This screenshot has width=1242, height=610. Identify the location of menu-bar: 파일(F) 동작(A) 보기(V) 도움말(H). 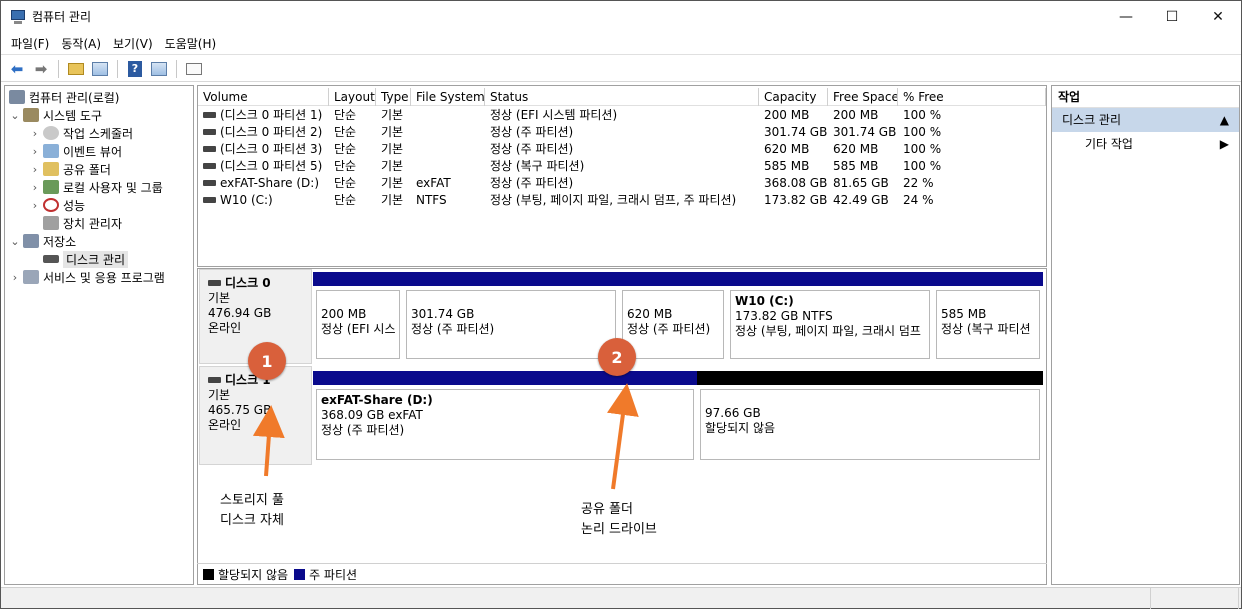
(621, 43).